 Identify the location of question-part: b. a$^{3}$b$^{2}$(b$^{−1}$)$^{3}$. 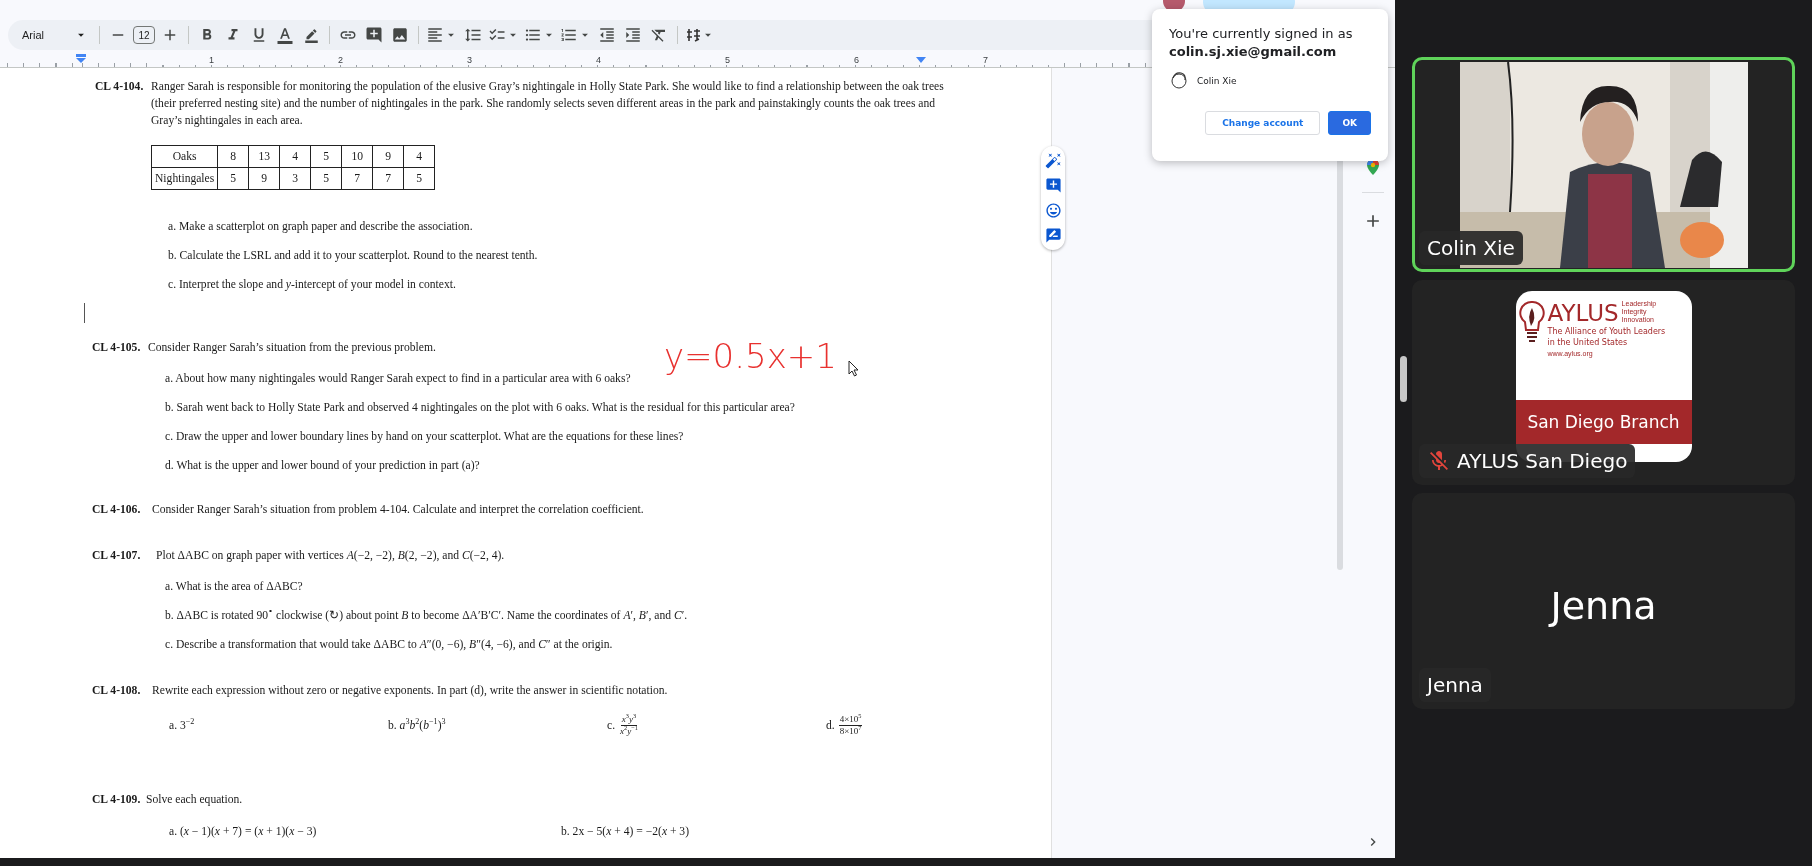
(417, 725).